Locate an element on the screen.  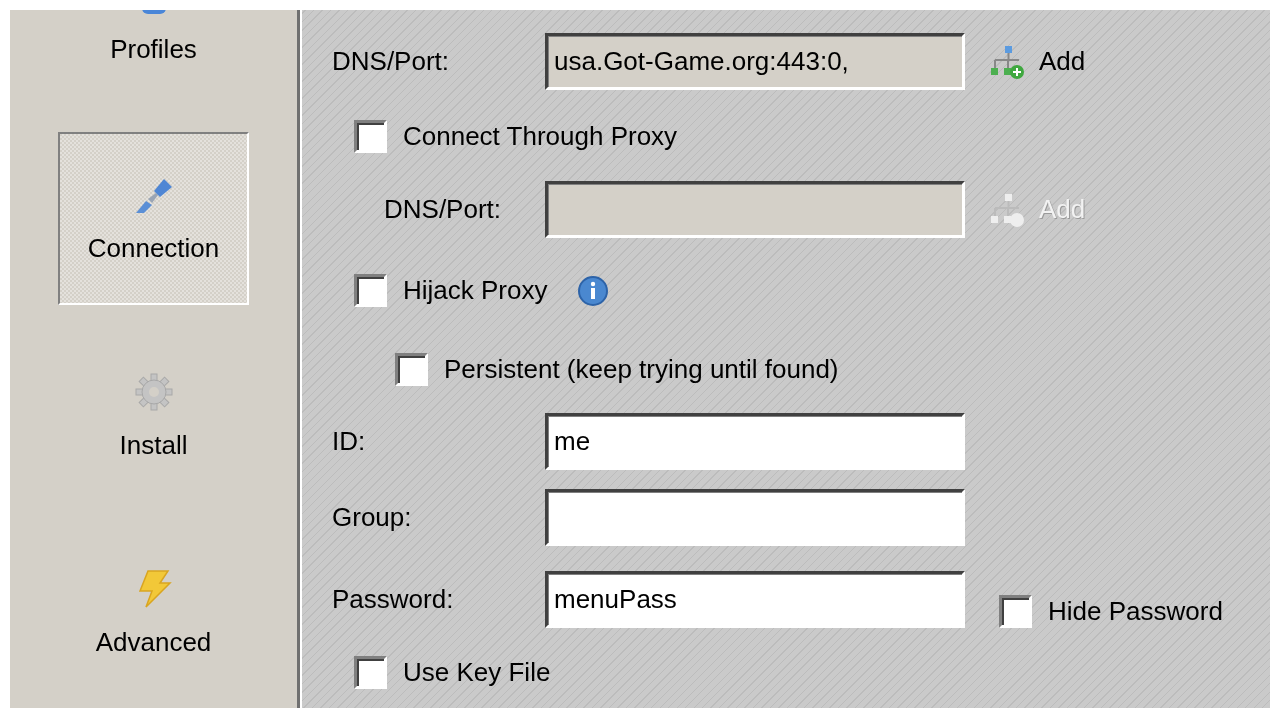
sidebar-item: Connection is located at coordinates (153, 218).